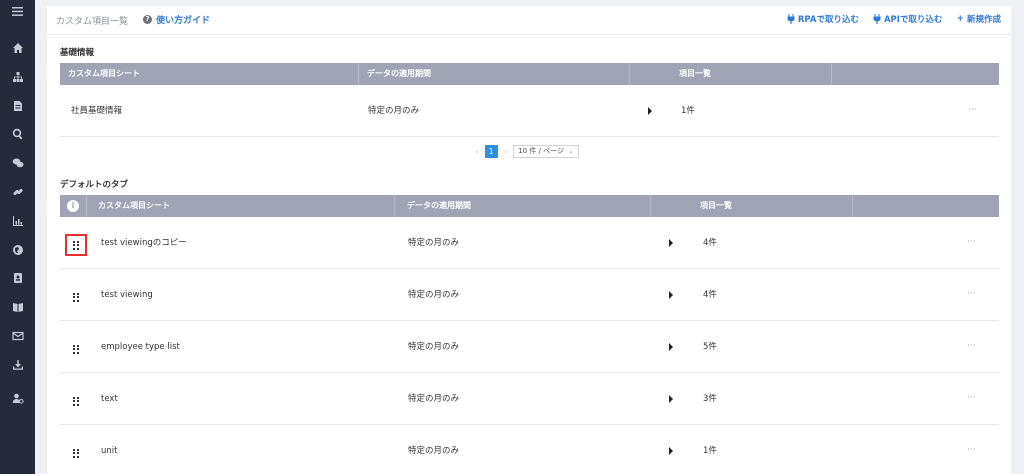  Describe the element at coordinates (144, 243) in the screenshot. I see `sheet-name: test viewingのコピー` at that location.